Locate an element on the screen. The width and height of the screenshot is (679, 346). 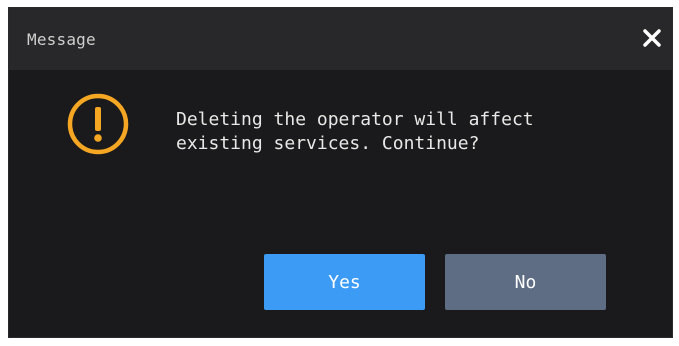
yes-button: Yes is located at coordinates (344, 282).